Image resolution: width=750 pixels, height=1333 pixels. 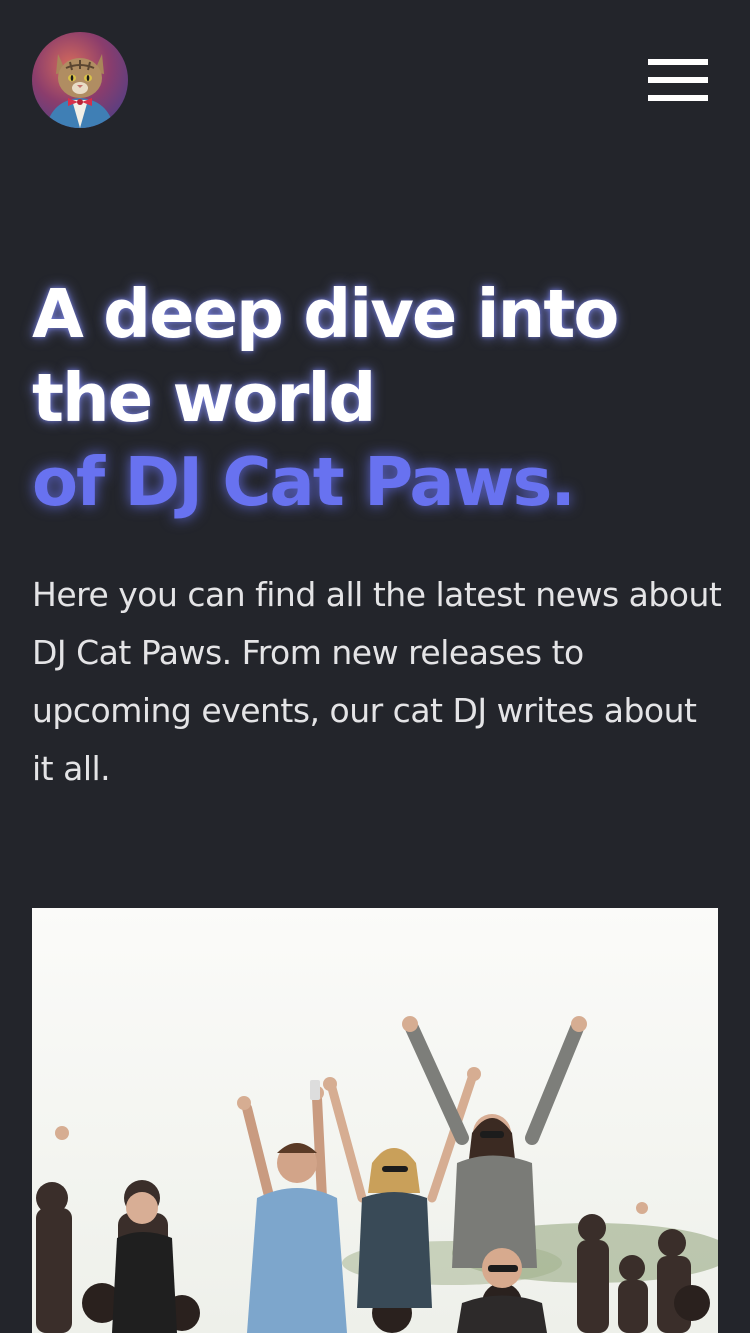 What do you see at coordinates (375, 80) in the screenshot?
I see `site-header` at bounding box center [375, 80].